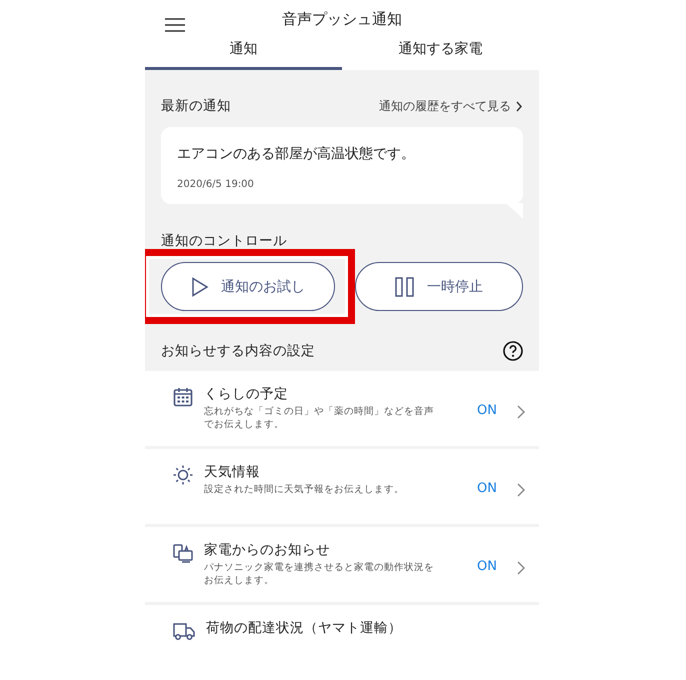 The image size is (686, 680). What do you see at coordinates (405, 286) in the screenshot?
I see `pause-icon` at bounding box center [405, 286].